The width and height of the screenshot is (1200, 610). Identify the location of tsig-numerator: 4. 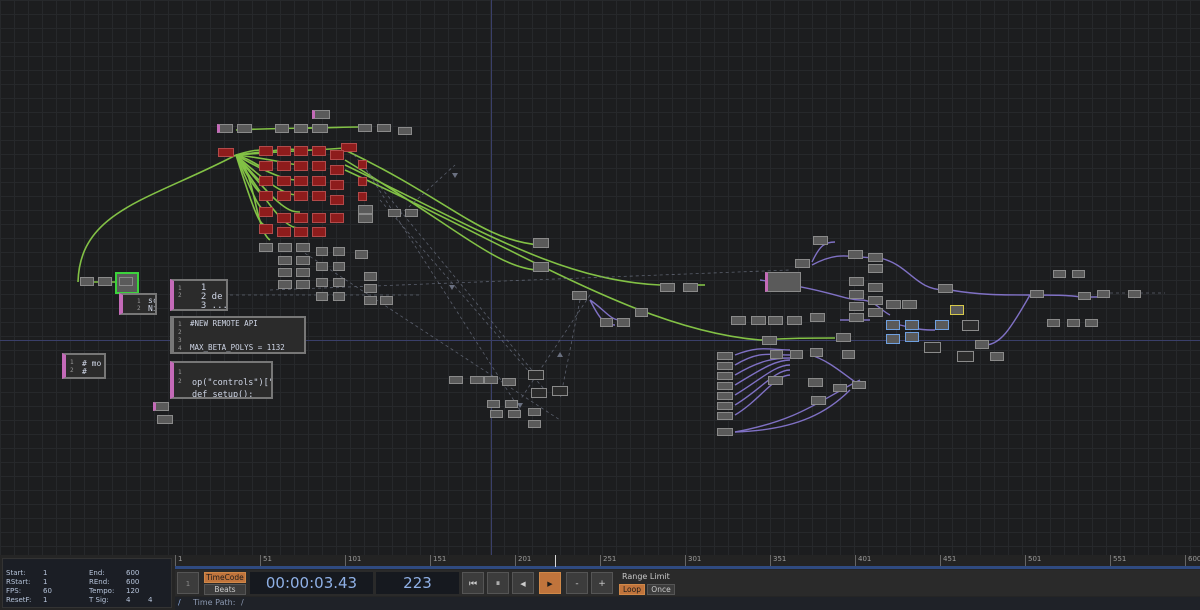
(128, 600).